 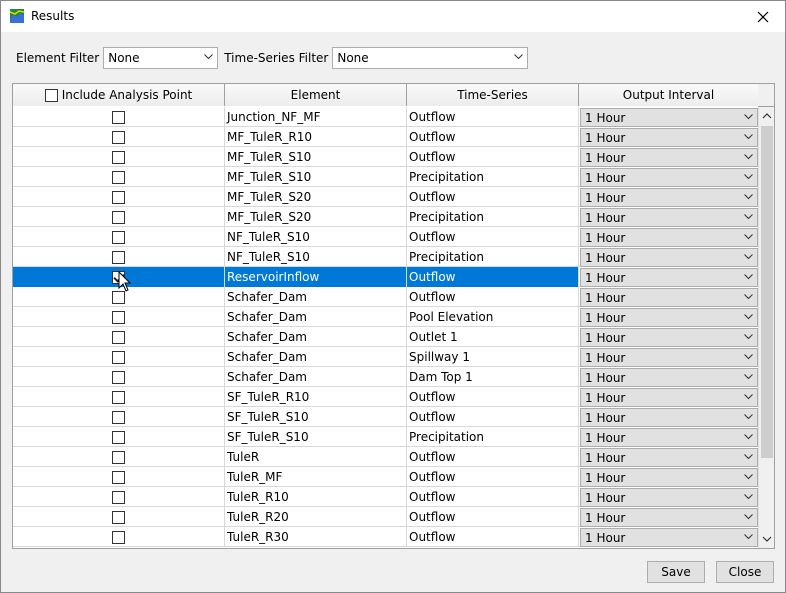 What do you see at coordinates (493, 317) in the screenshot?
I see `timeseries-cell: Pool Elevation` at bounding box center [493, 317].